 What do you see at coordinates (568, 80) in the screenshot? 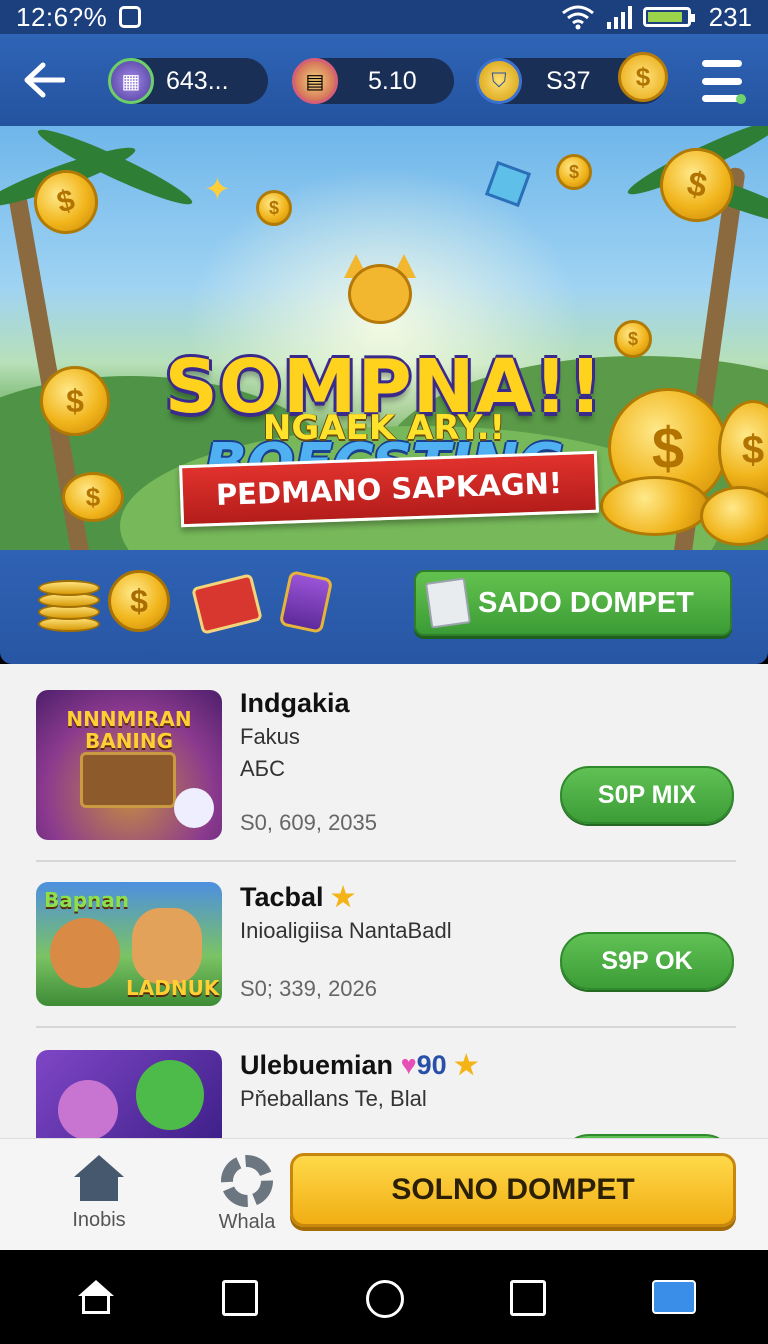
I see `currency-coins-value: S37` at bounding box center [568, 80].